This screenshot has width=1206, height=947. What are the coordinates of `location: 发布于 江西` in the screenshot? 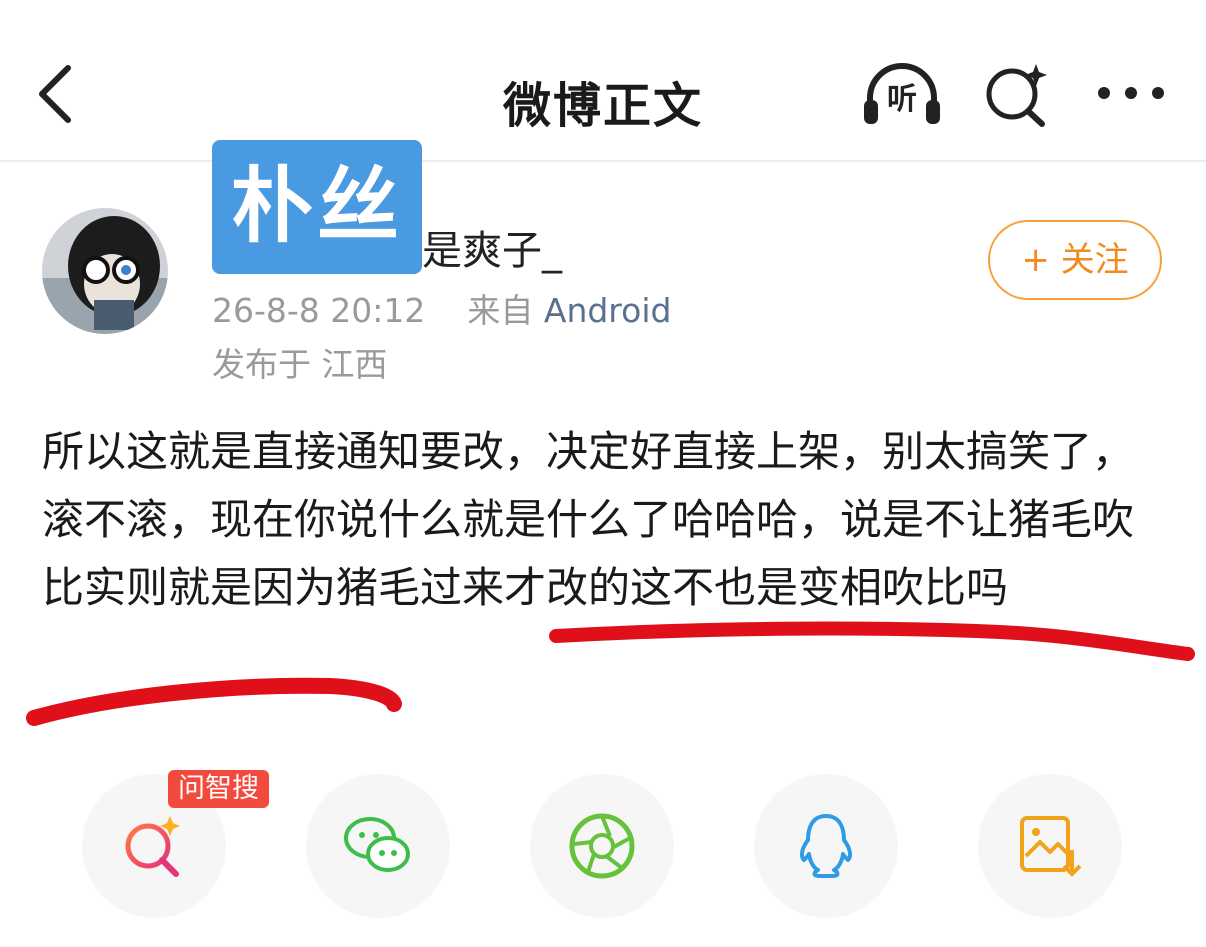 It's located at (300, 364).